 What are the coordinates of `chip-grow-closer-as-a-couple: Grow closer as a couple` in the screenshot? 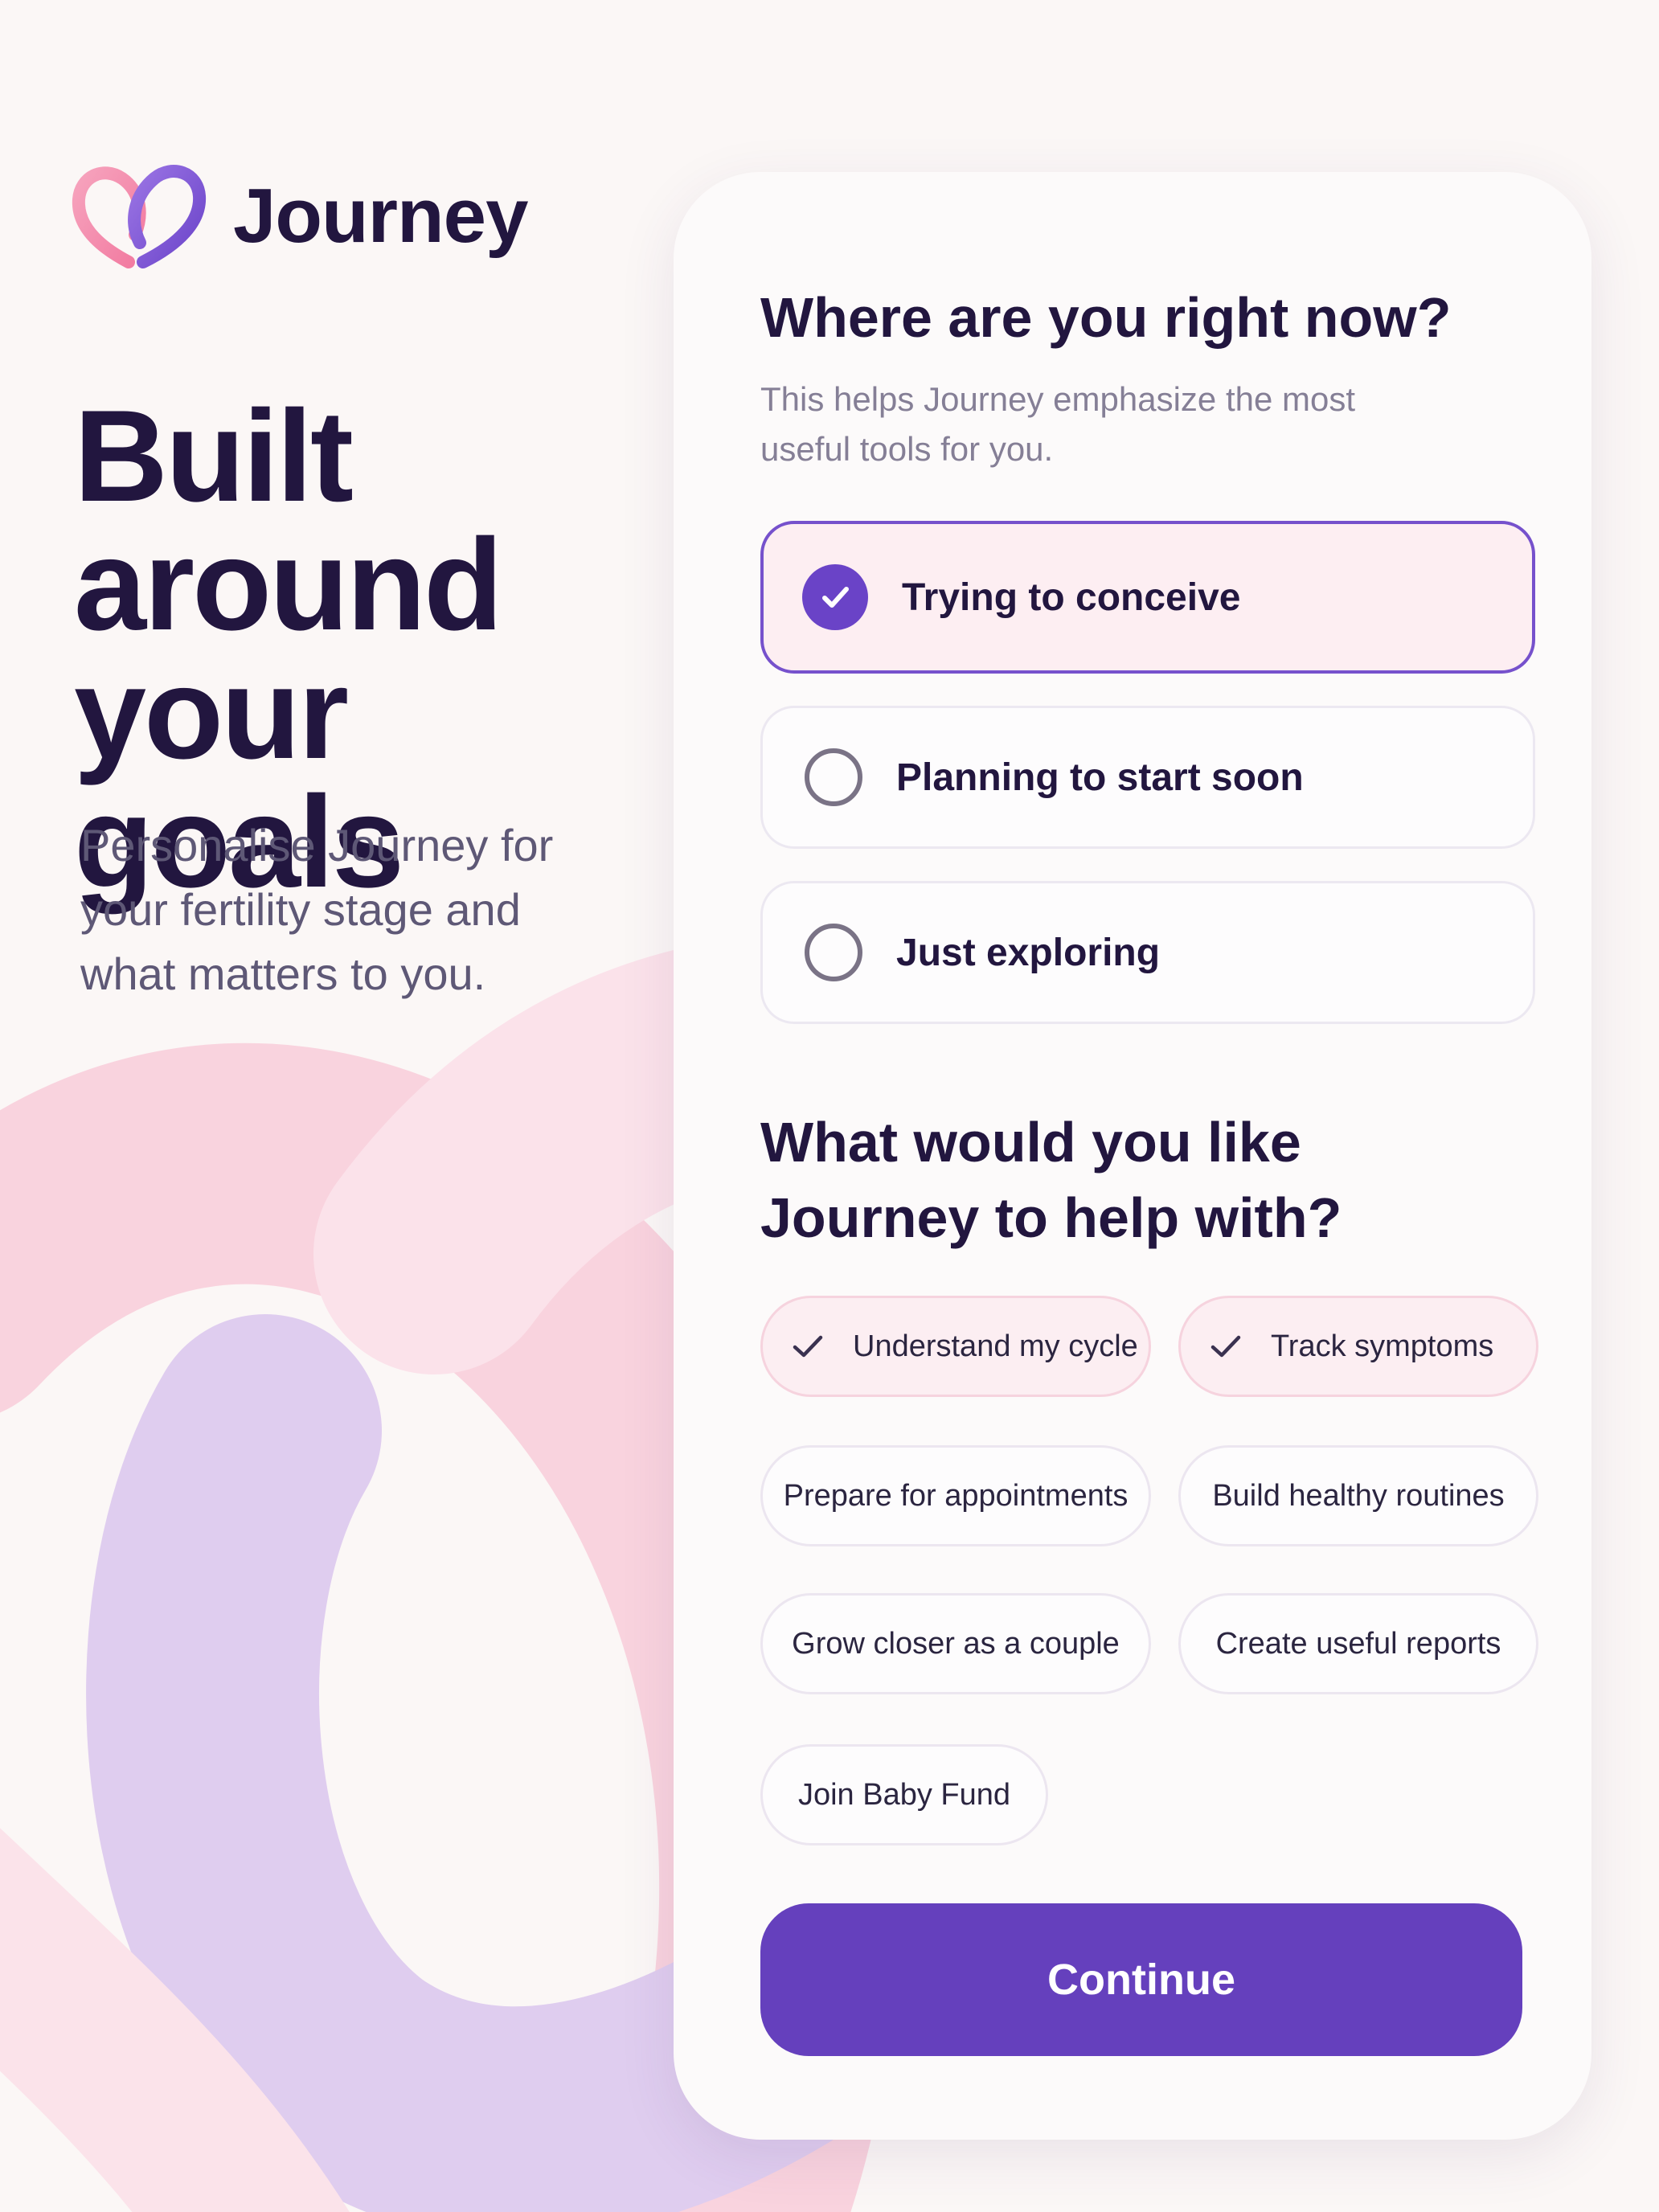 It's located at (955, 1643).